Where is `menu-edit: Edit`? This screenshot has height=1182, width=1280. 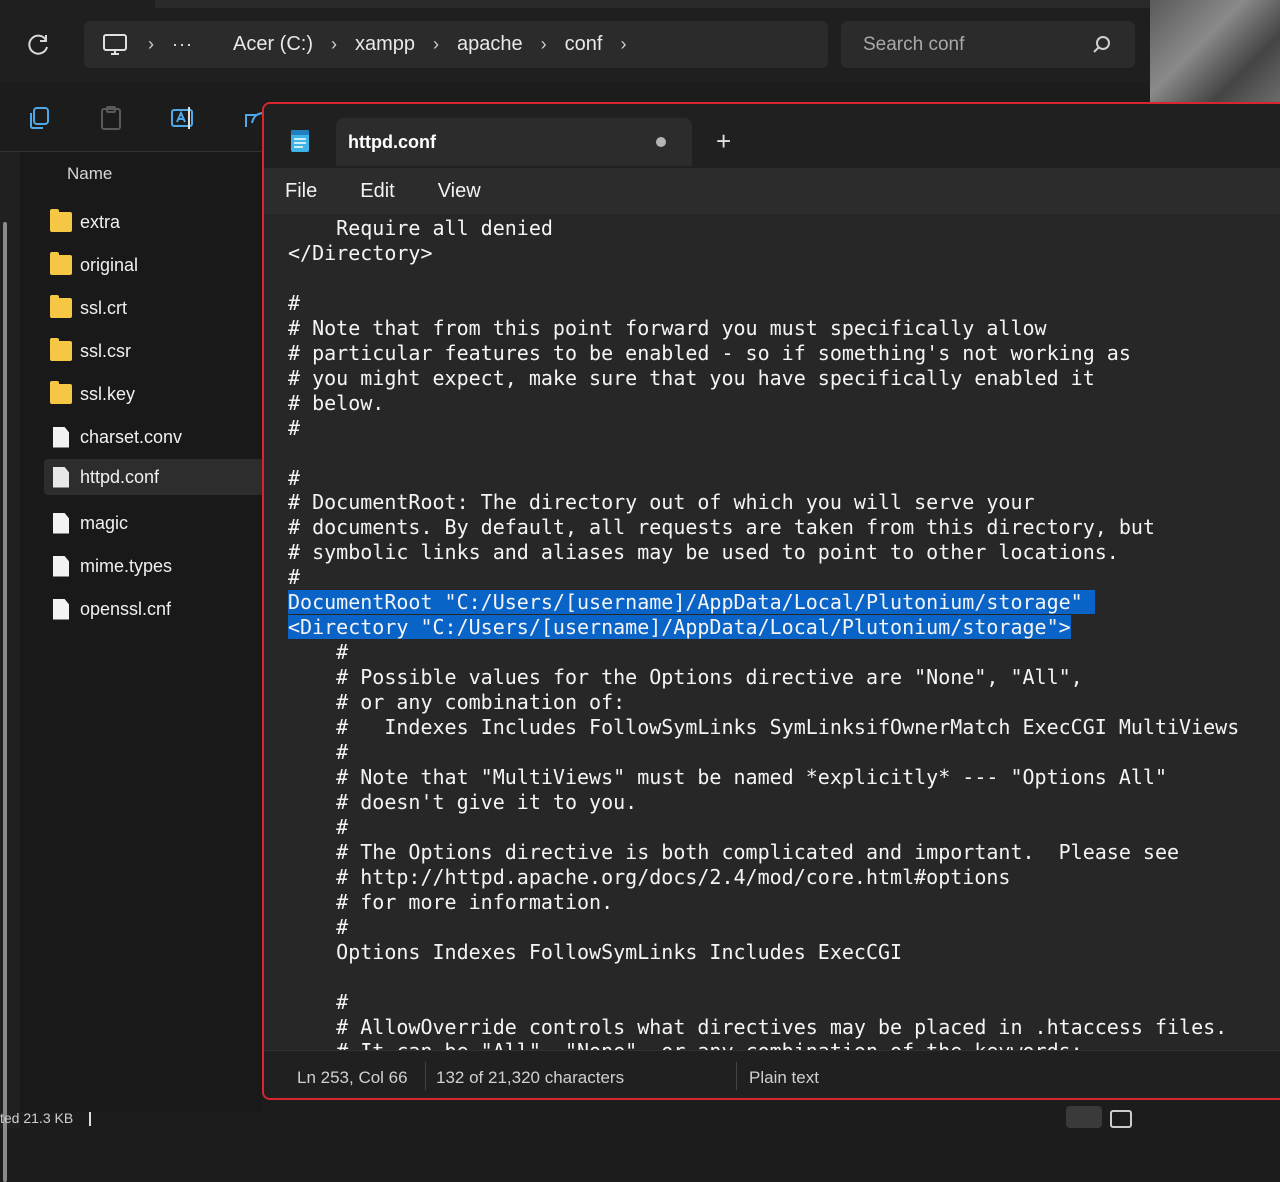 menu-edit: Edit is located at coordinates (377, 191).